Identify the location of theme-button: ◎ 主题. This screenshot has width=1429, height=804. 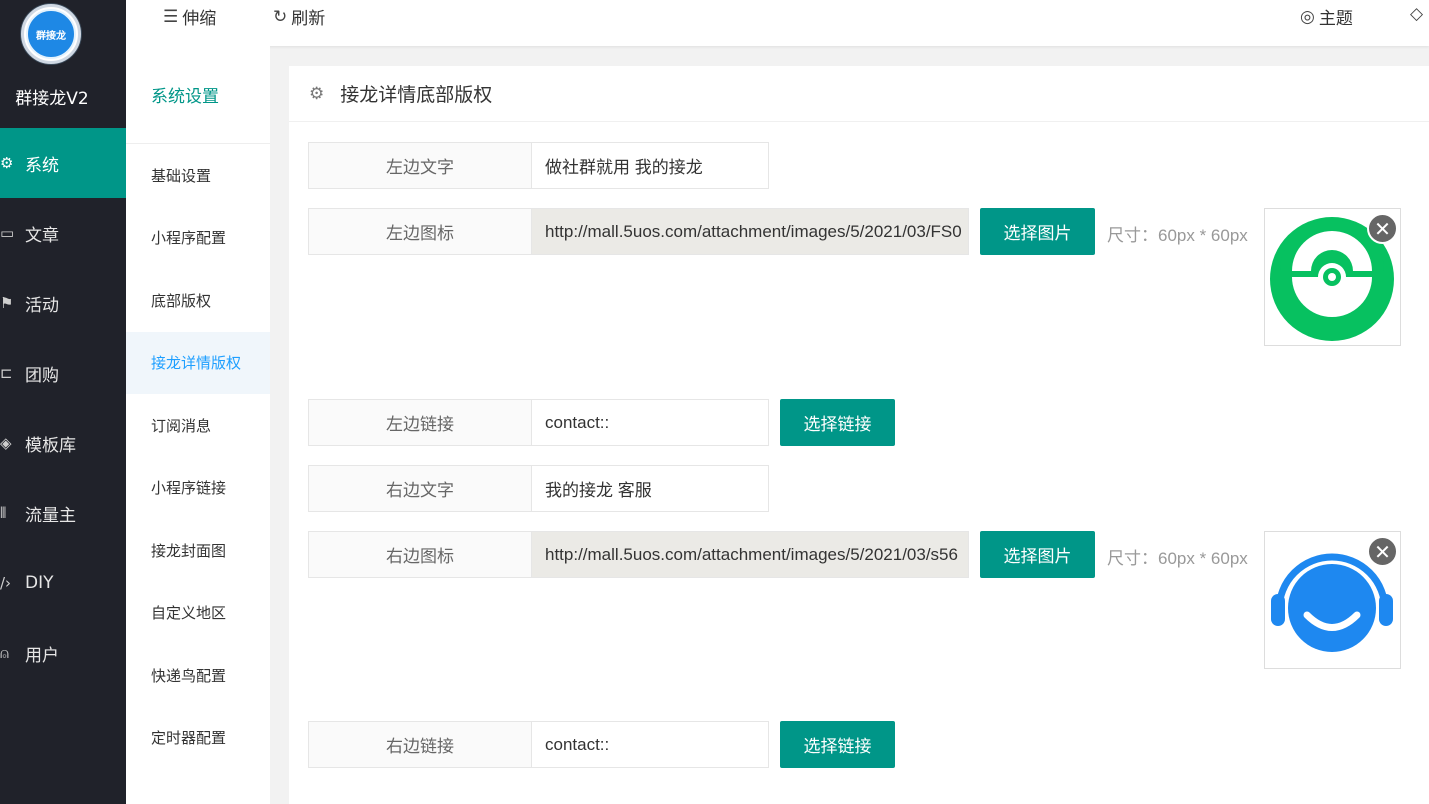
(1326, 17).